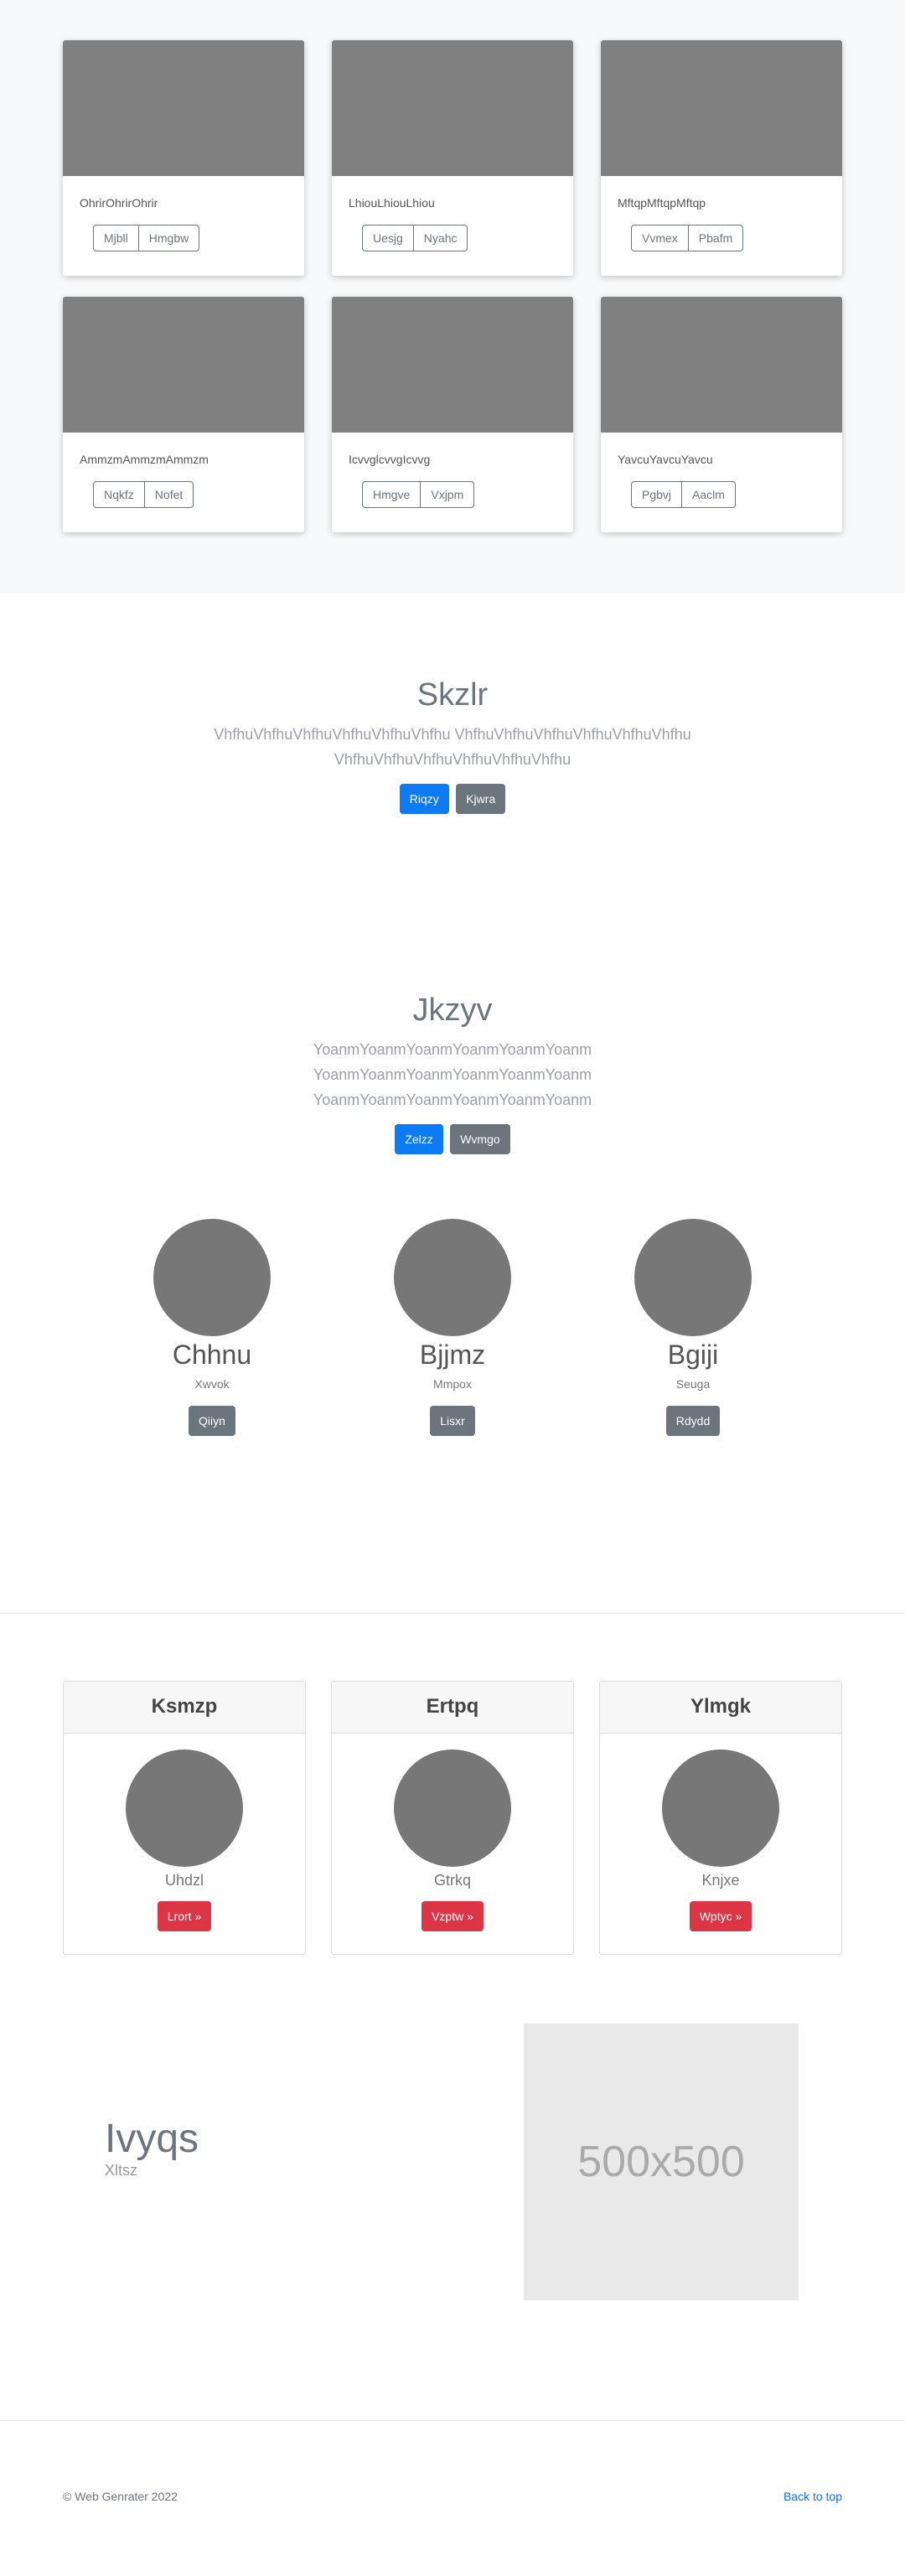 This screenshot has width=905, height=2576. Describe the element at coordinates (184, 1708) in the screenshot. I see `pricing-card-title: Ksmzp` at that location.